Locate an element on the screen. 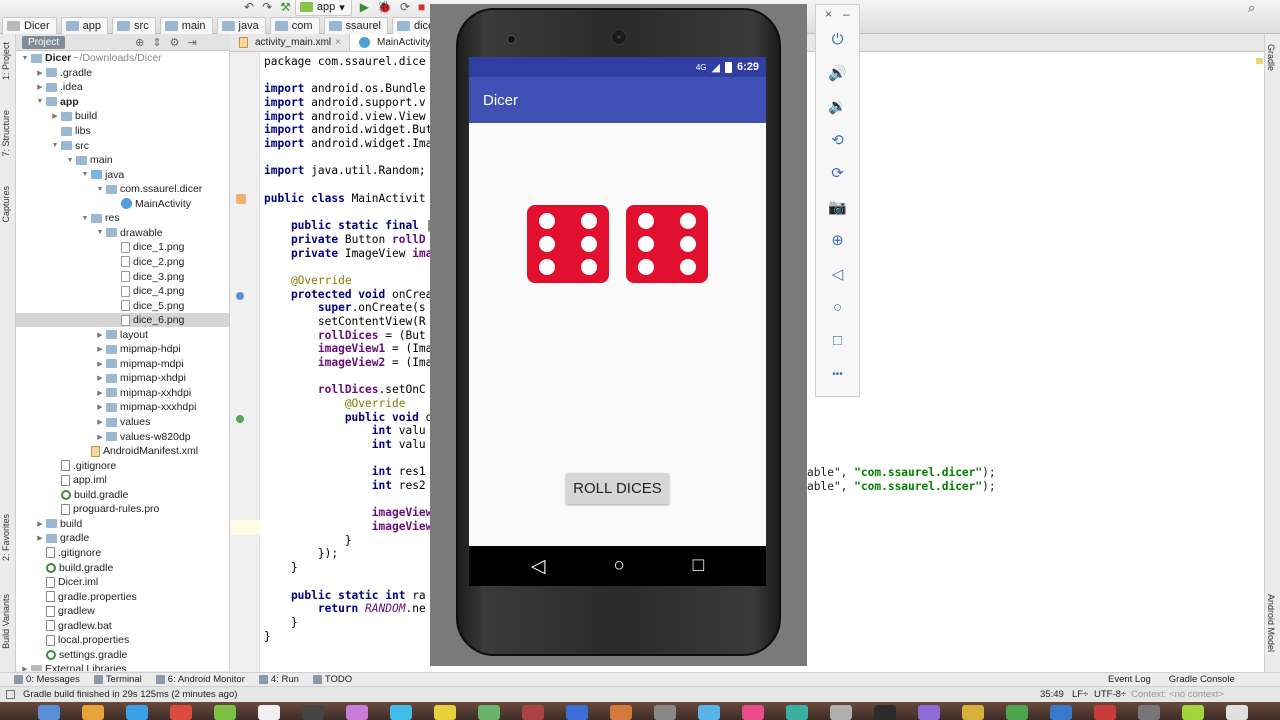  tree-item: Dicer.iml is located at coordinates (122, 582).